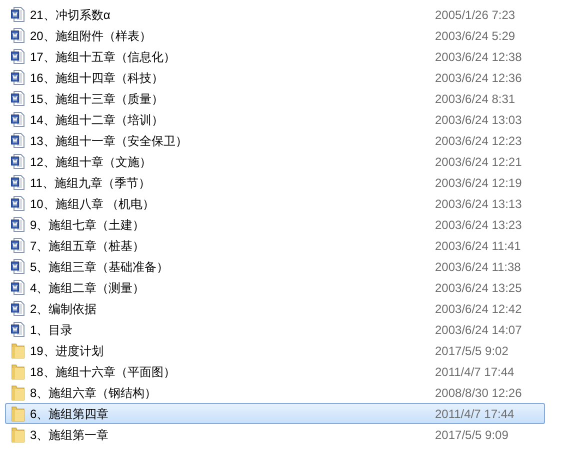 Image resolution: width=580 pixels, height=449 pixels. What do you see at coordinates (52, 330) in the screenshot?
I see `file-name: 1、目录` at bounding box center [52, 330].